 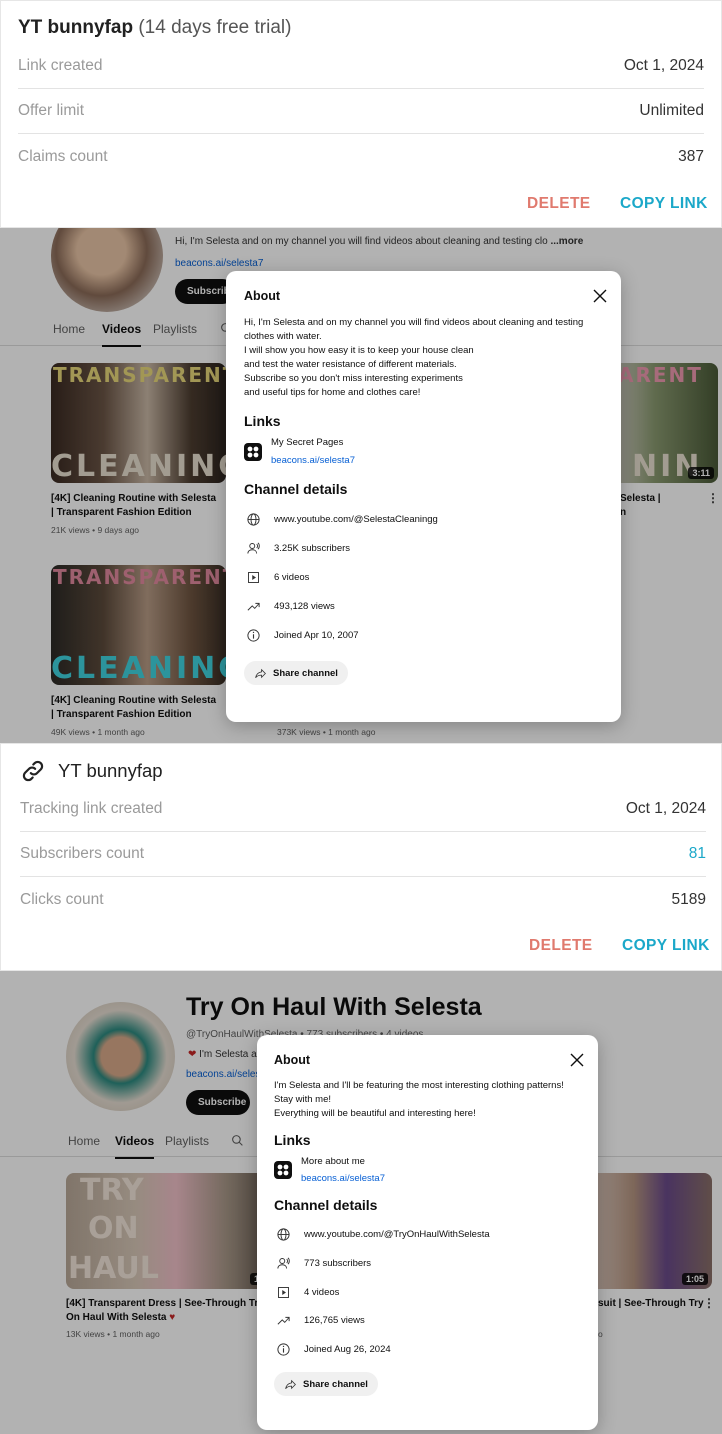 I want to click on detail-url: www.youtube.com/@SelestaCleaningg, so click(x=342, y=519).